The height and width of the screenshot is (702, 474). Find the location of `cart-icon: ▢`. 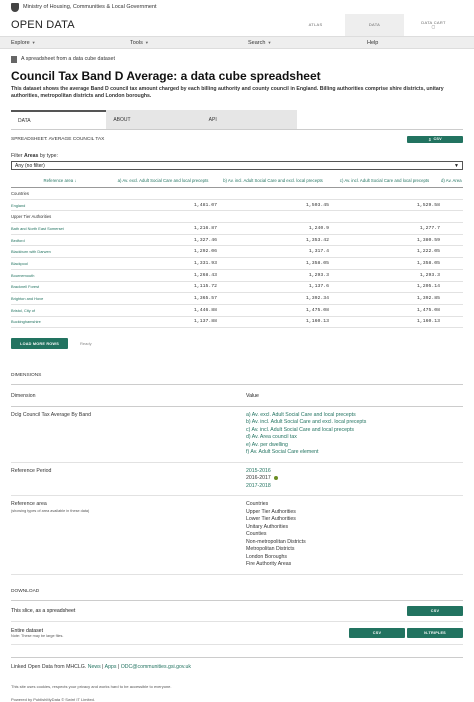

cart-icon: ▢ is located at coordinates (433, 26).